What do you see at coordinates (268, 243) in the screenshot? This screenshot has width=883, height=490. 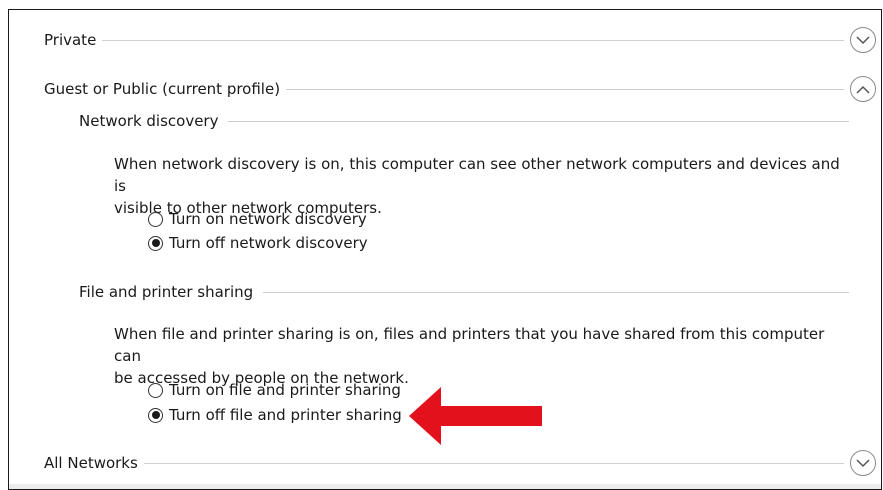 I see `radio-label: Turn off network discovery` at bounding box center [268, 243].